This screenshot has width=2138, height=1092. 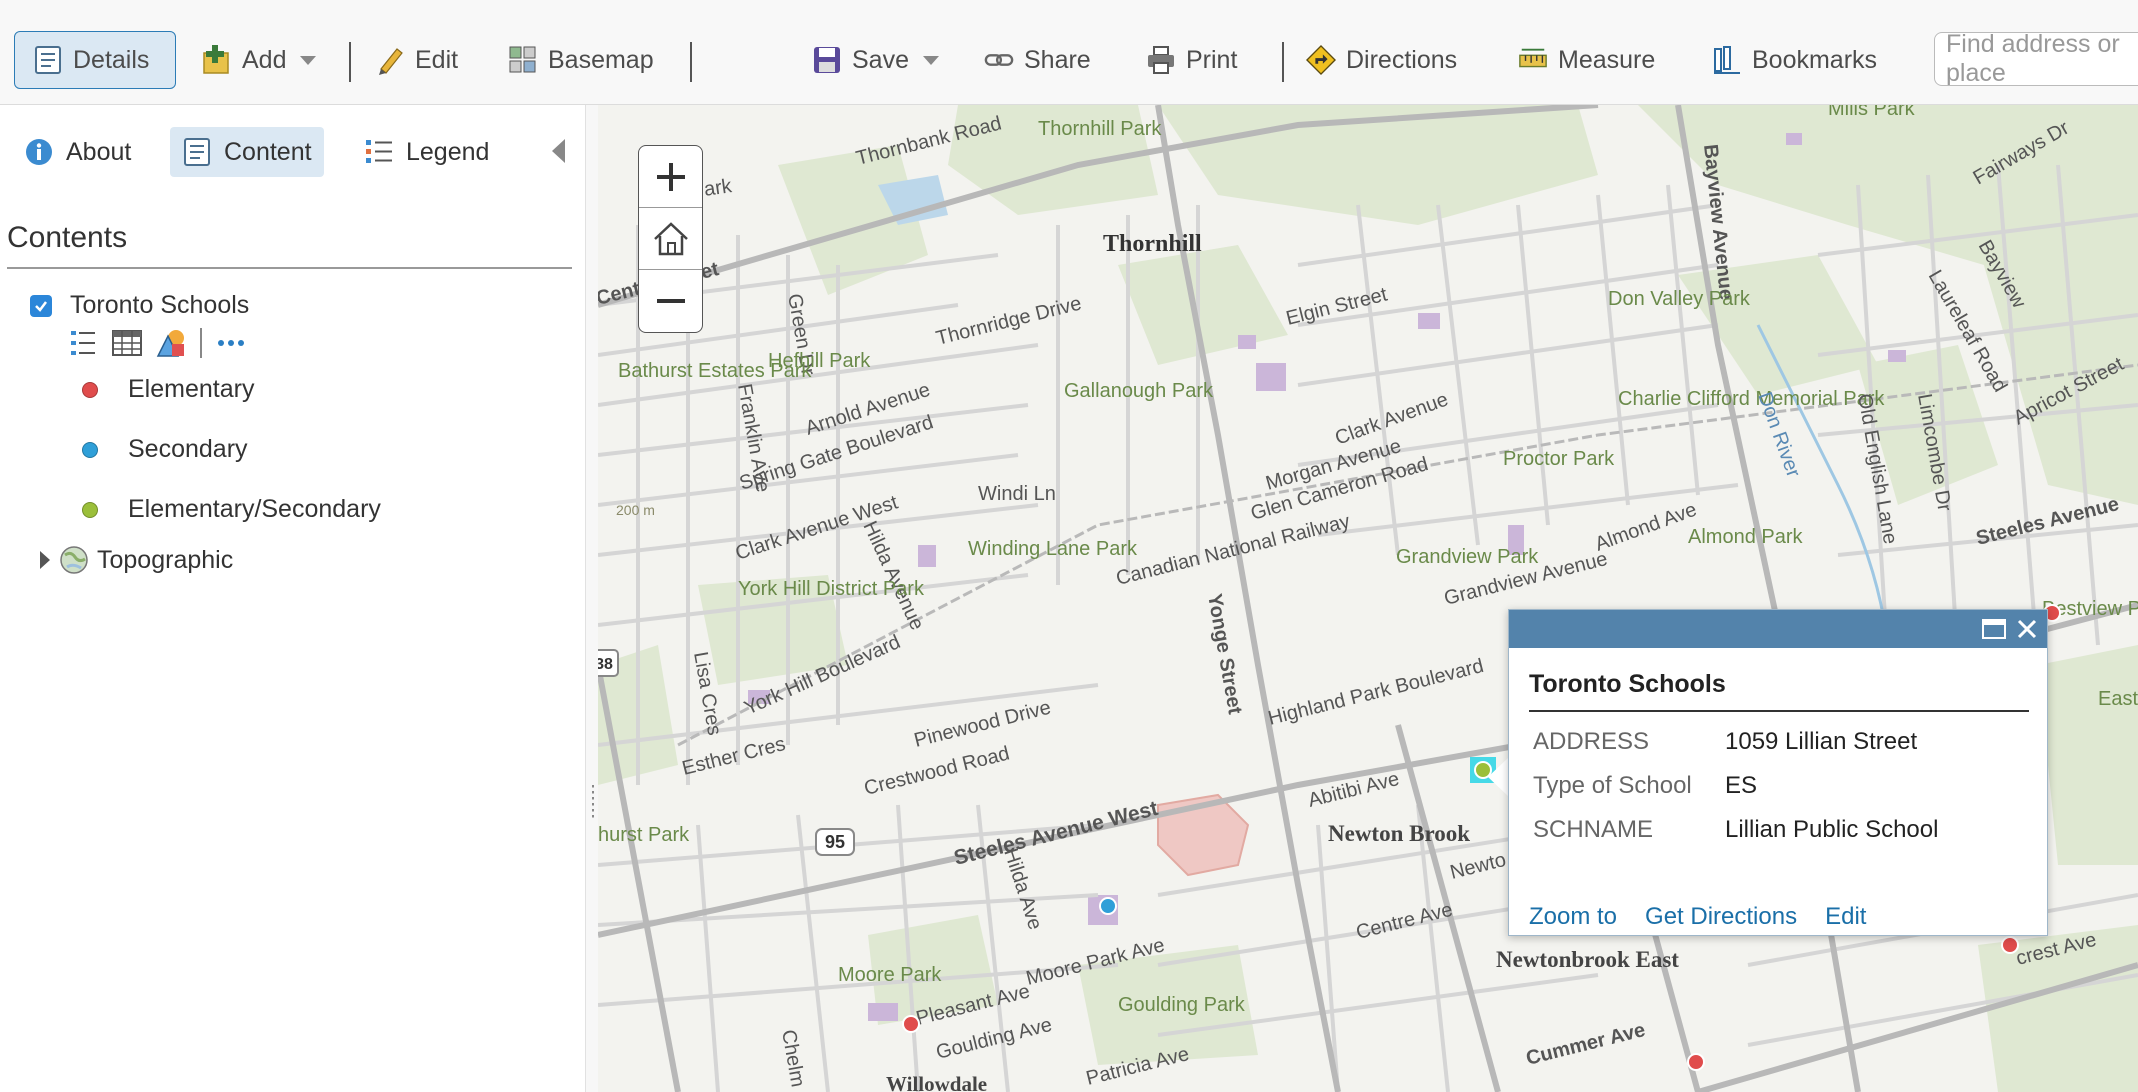 What do you see at coordinates (45, 560) in the screenshot?
I see `expand-arrow-icon` at bounding box center [45, 560].